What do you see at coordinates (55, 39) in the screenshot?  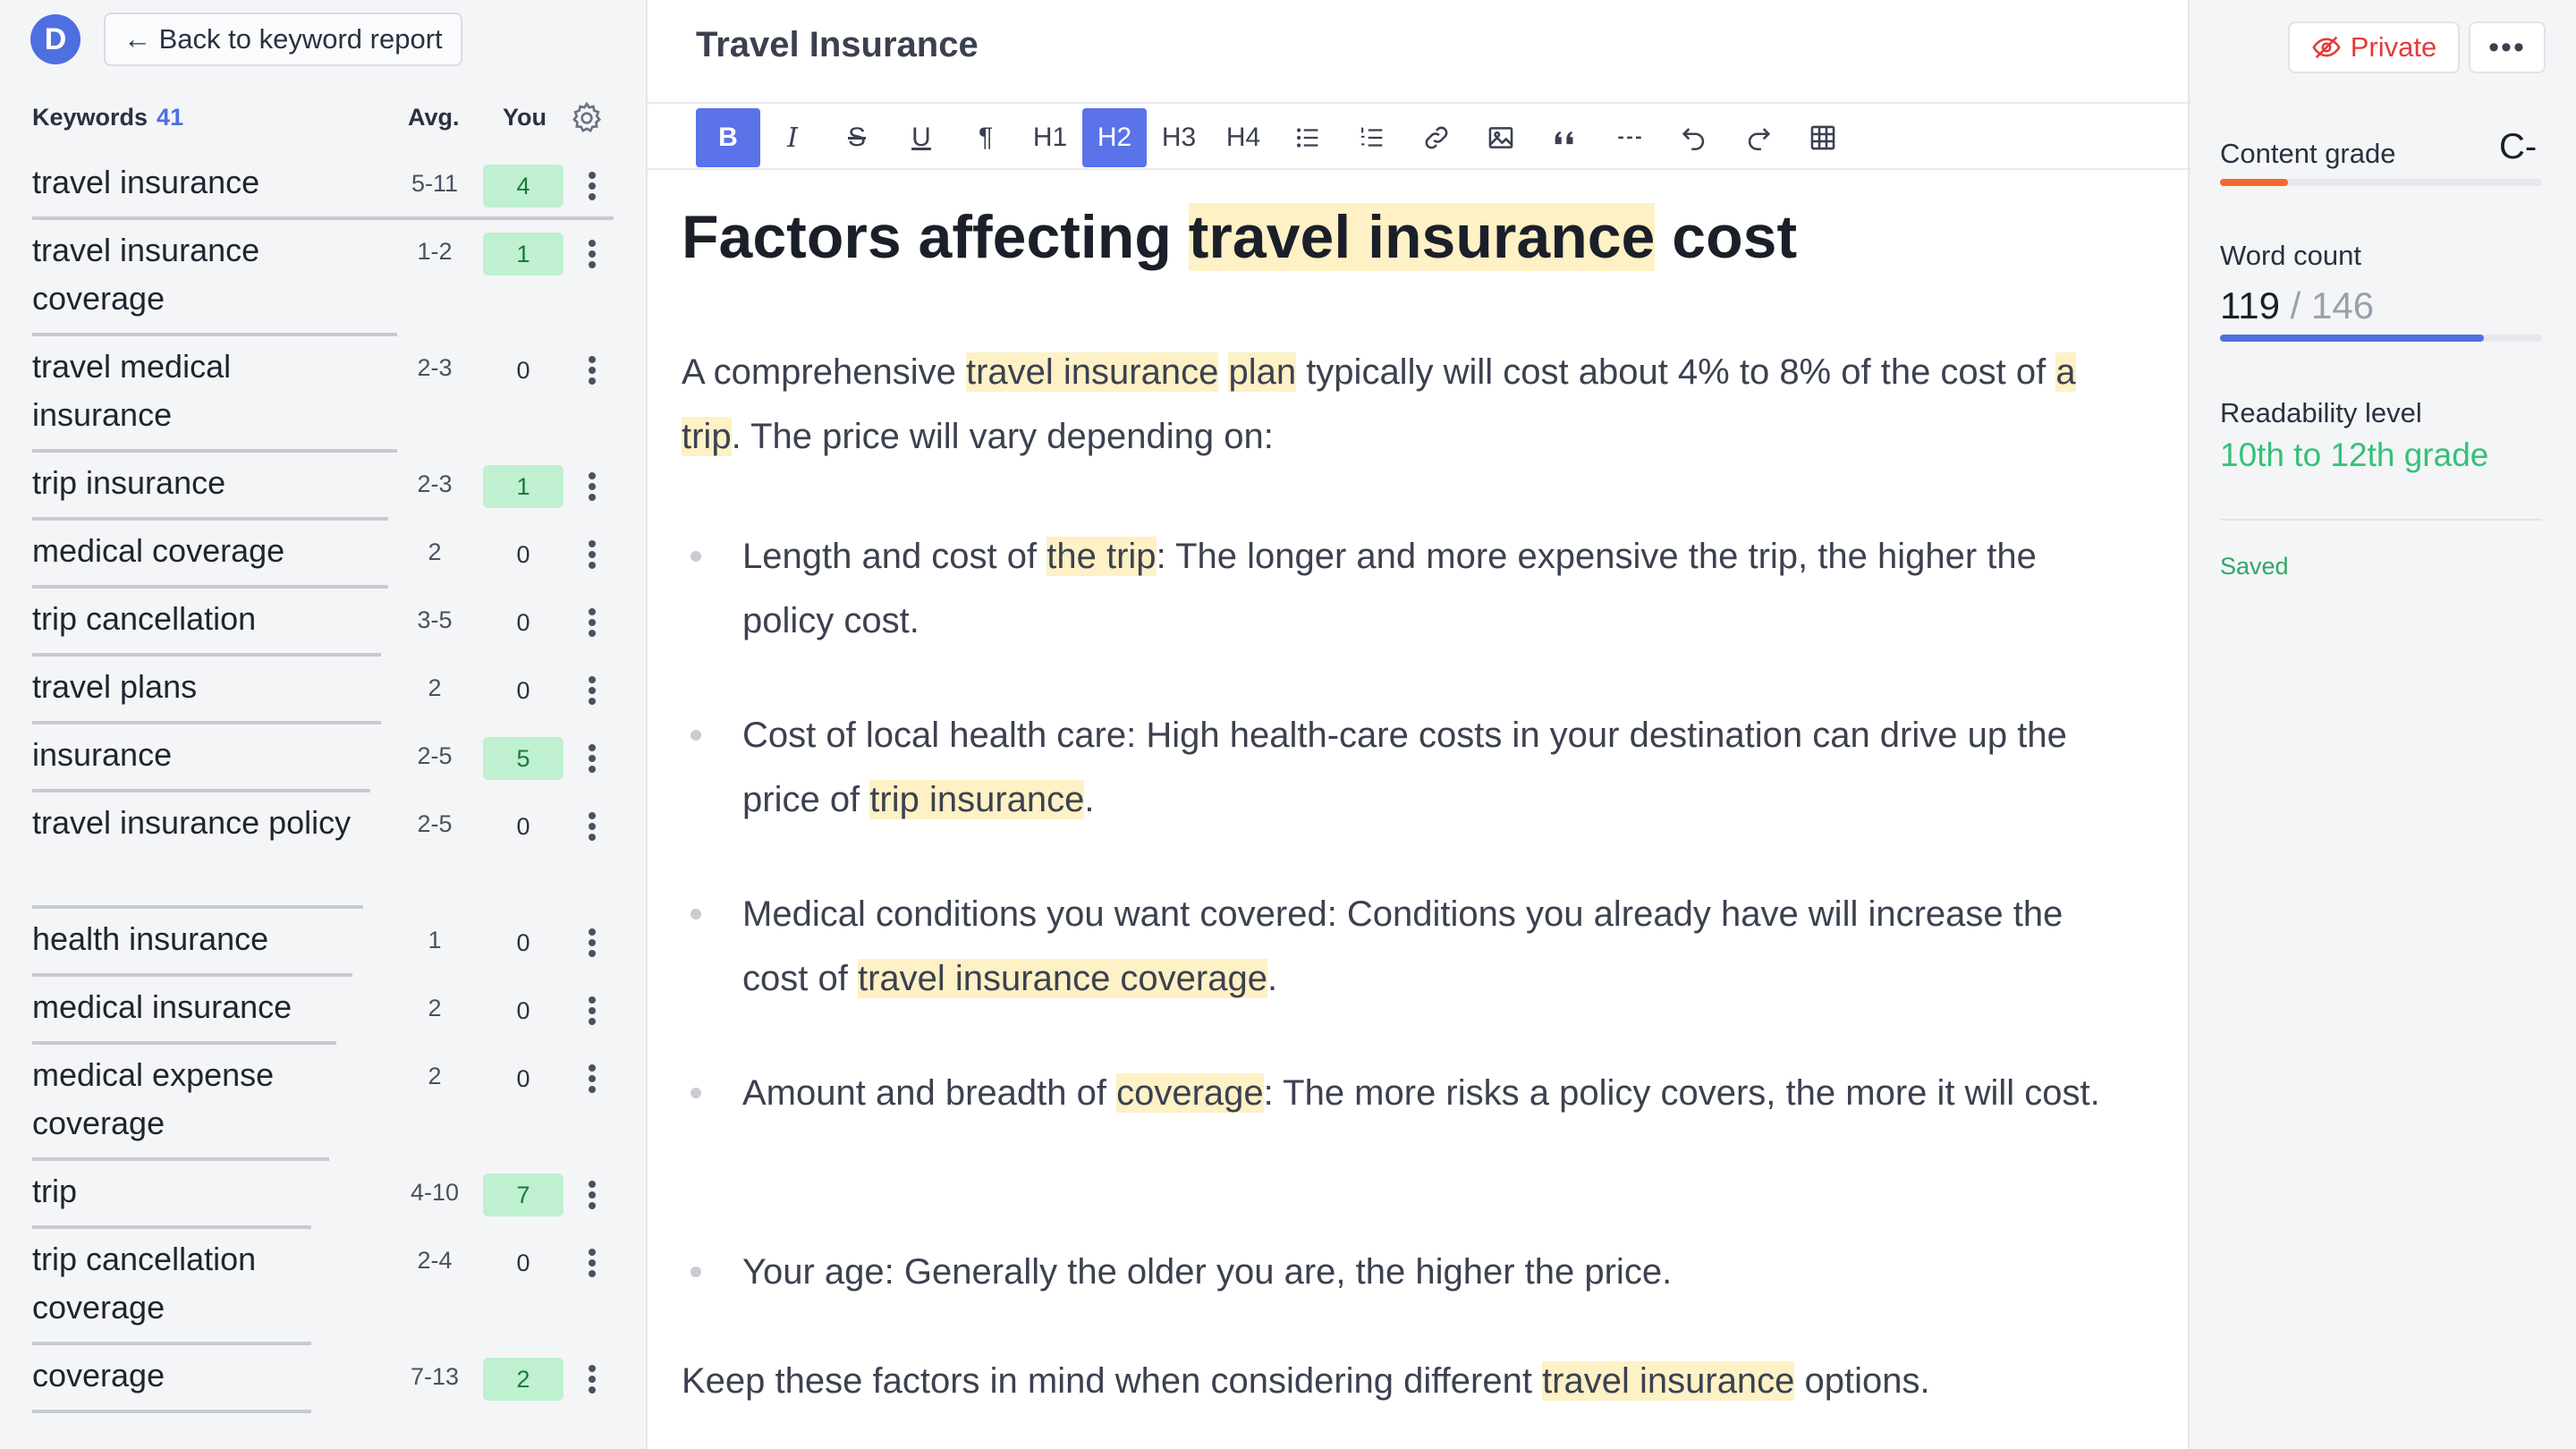 I see `app-logo: D` at bounding box center [55, 39].